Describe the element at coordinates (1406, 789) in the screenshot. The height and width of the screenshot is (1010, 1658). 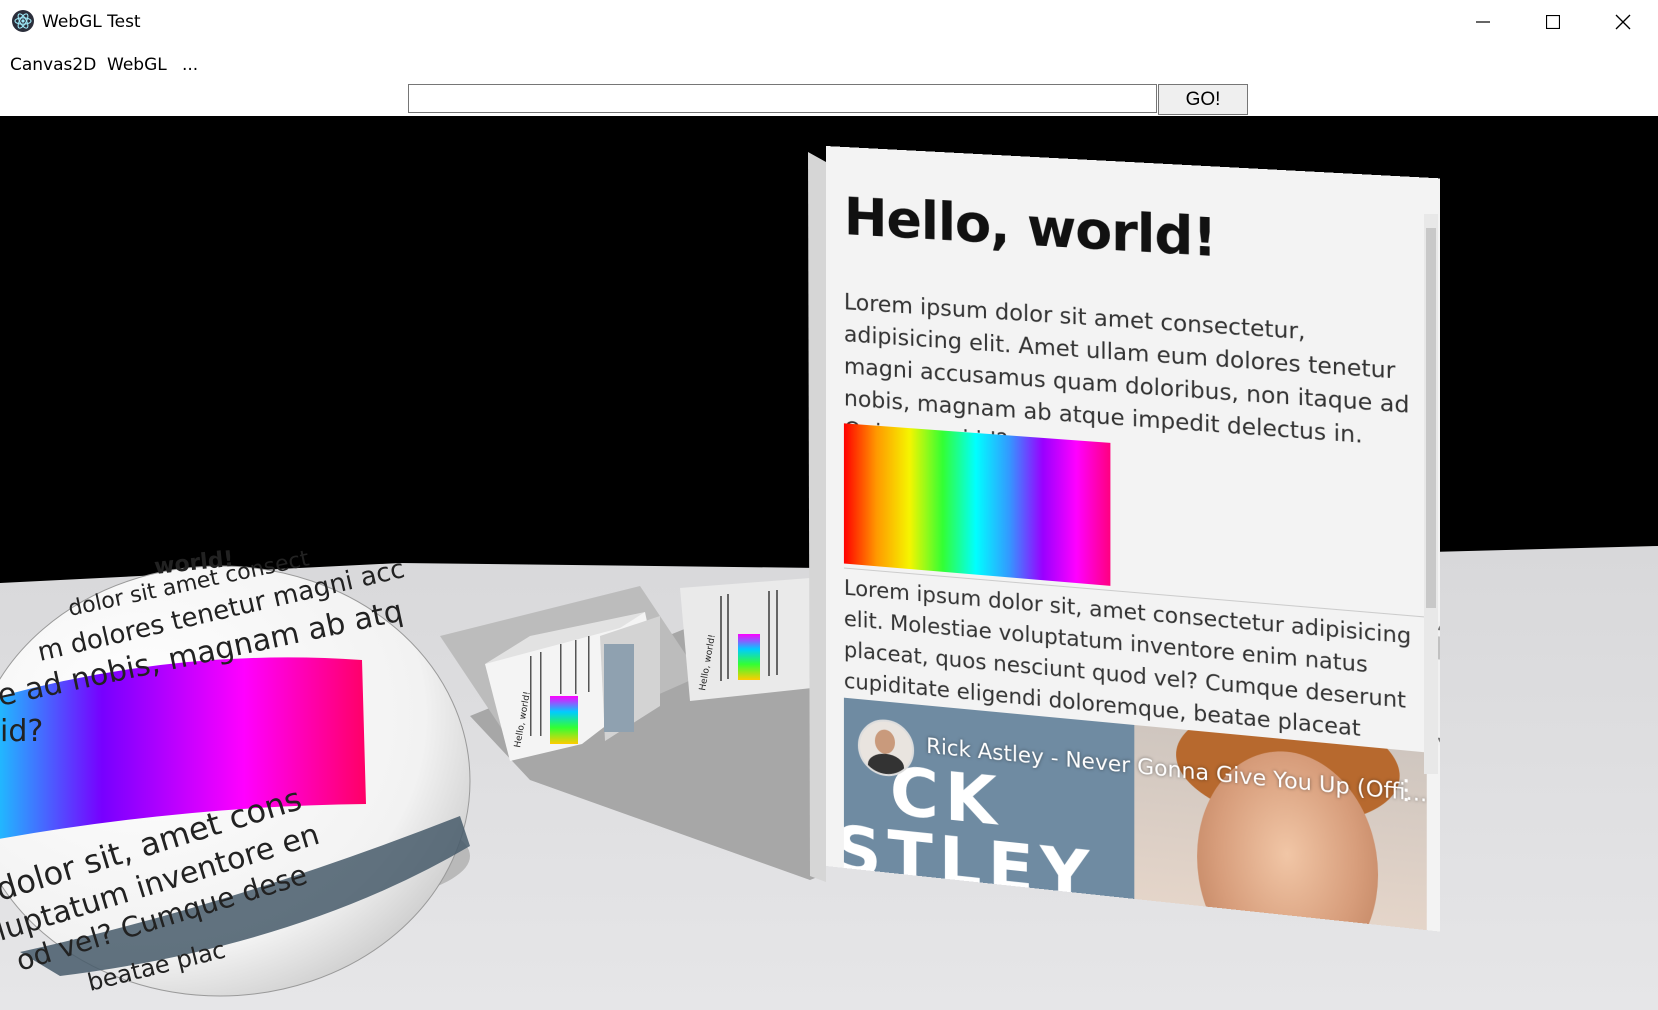
I see `more-options-icon: ⋮` at that location.